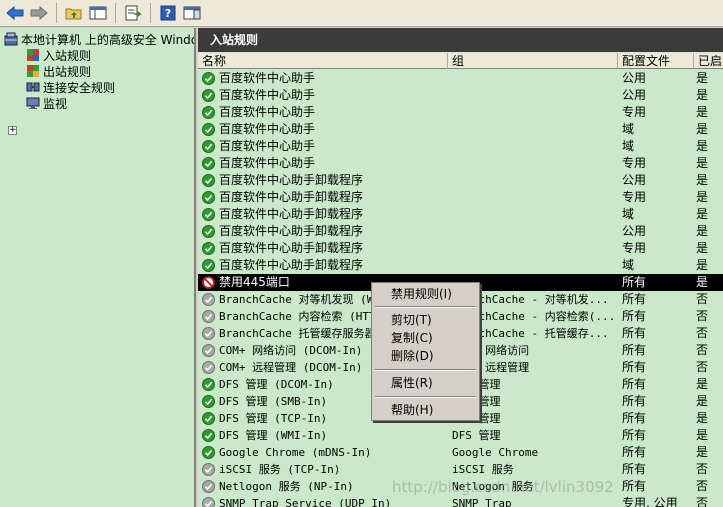  I want to click on menu-item-cut: 剪切(T), so click(425, 320).